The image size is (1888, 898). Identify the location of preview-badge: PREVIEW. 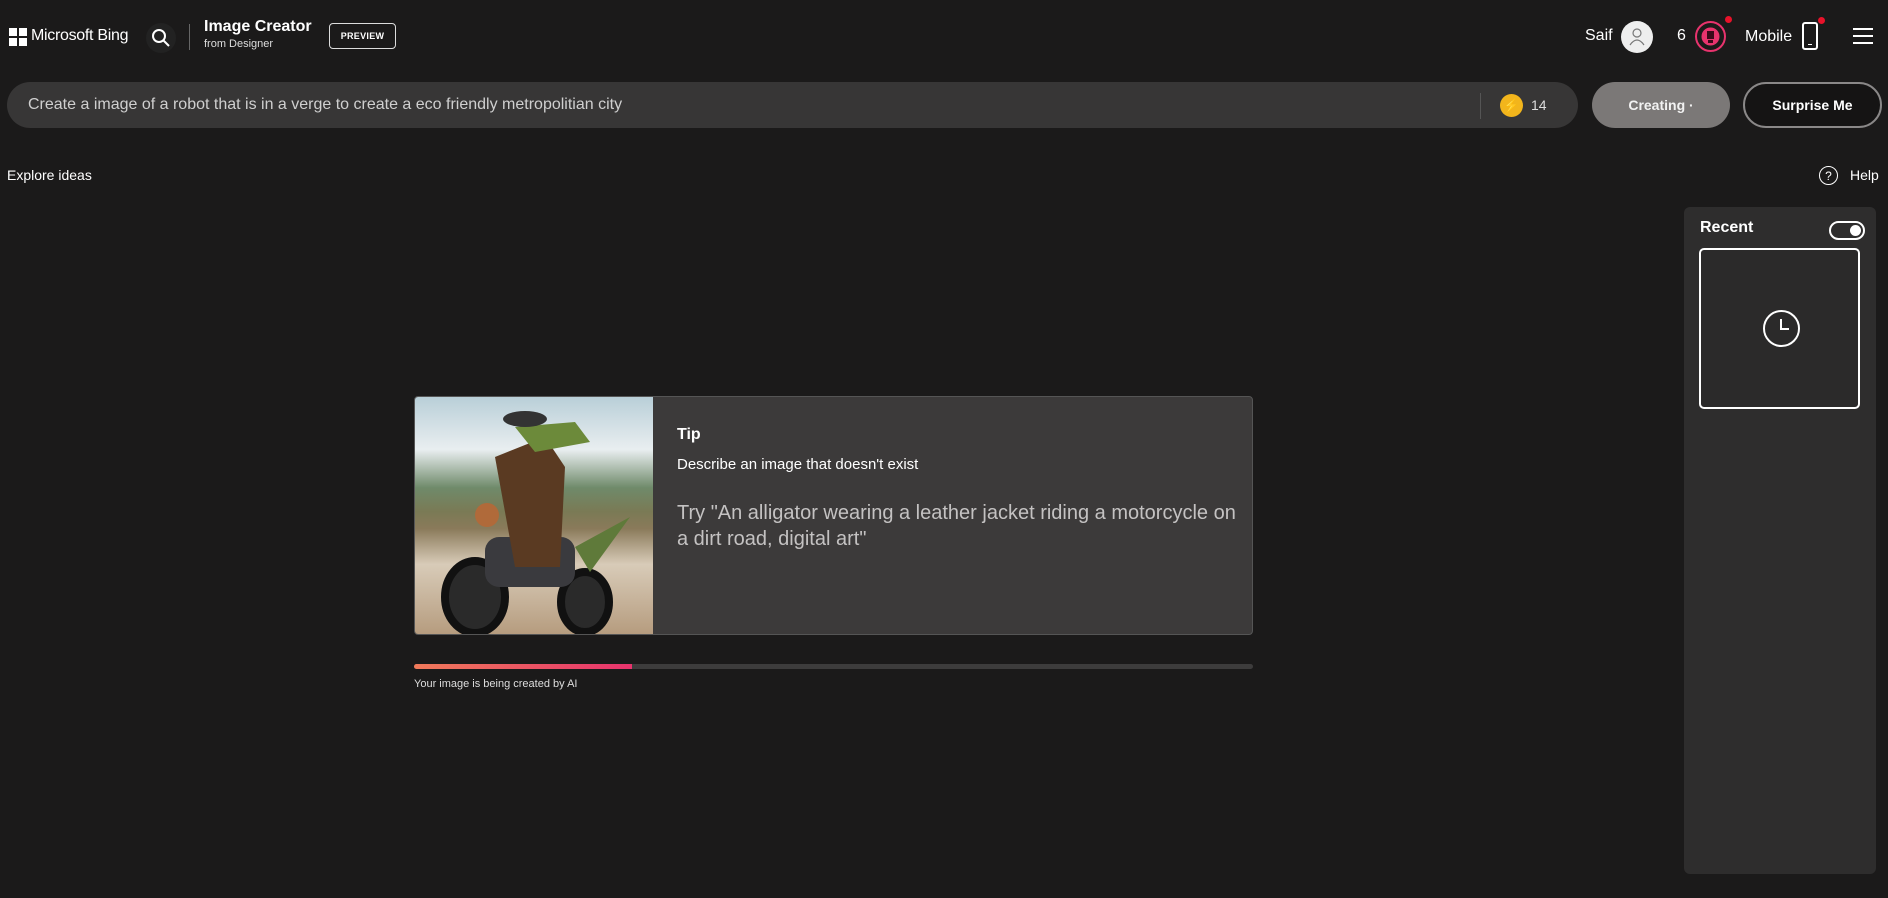
(362, 36).